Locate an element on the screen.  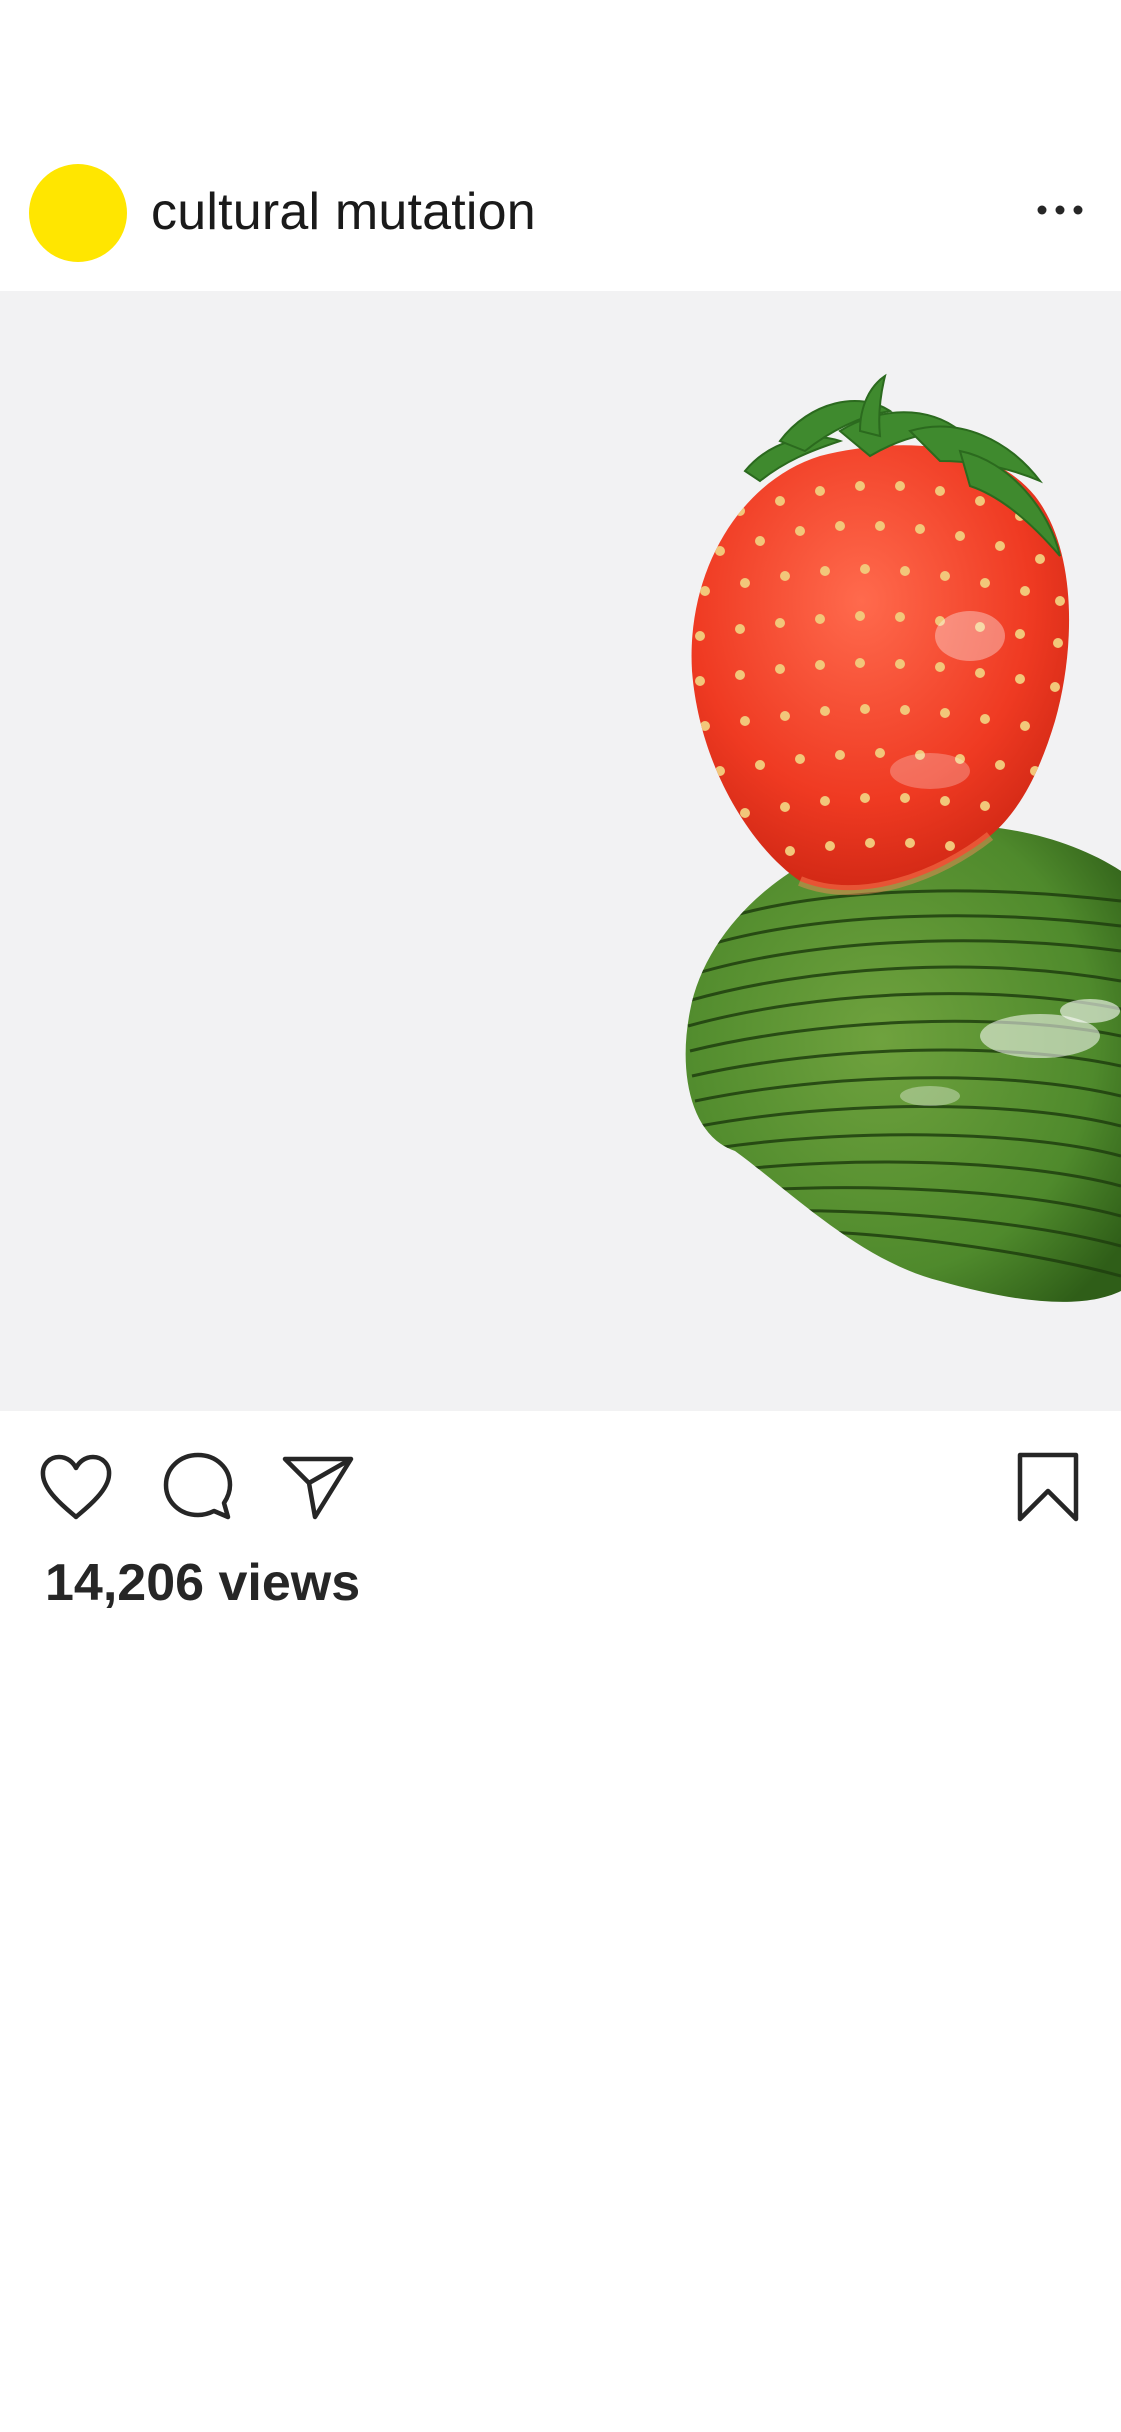
more-horizontal-icon is located at coordinates (1060, 210).